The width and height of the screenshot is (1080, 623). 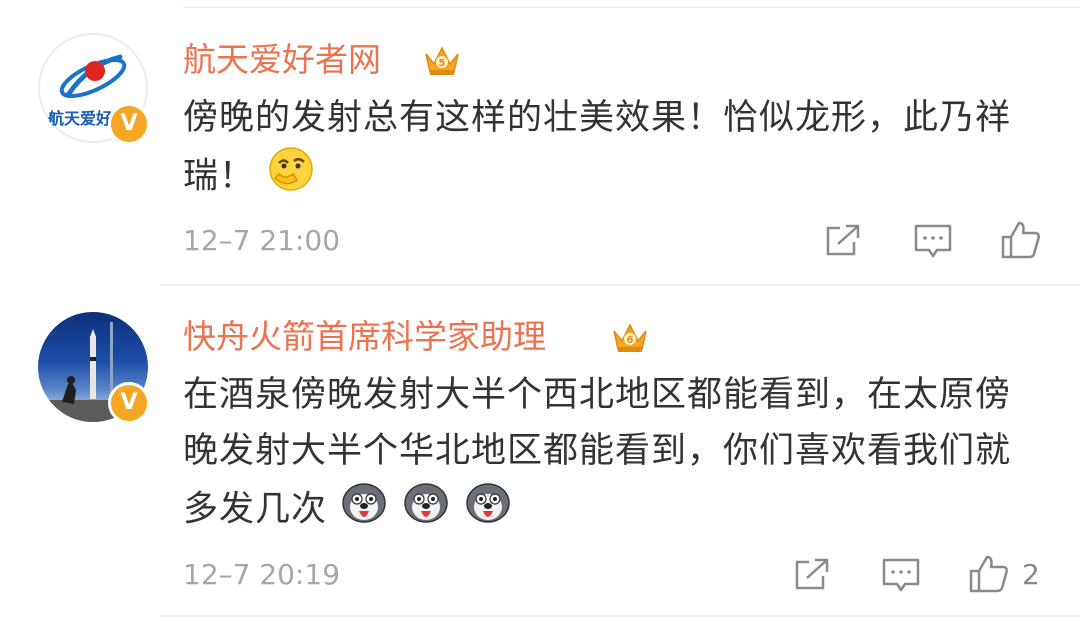 I want to click on crown-icon: 5, so click(x=442, y=62).